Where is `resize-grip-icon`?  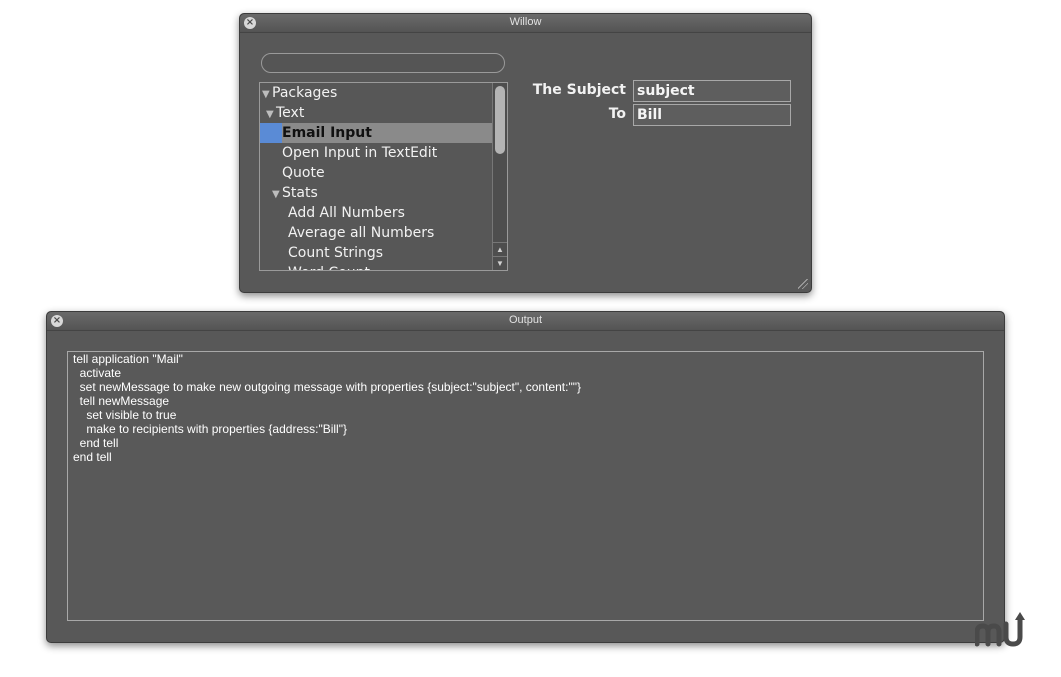 resize-grip-icon is located at coordinates (803, 284).